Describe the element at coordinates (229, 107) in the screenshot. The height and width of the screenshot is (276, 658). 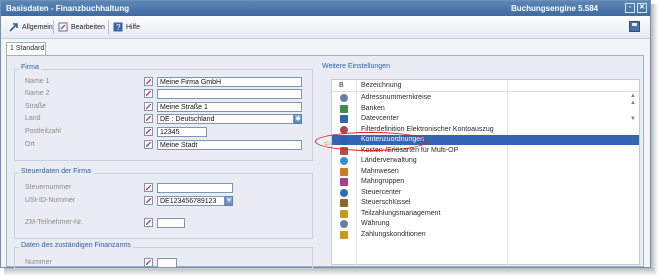
I see `strasse-field: Meine Straße 1` at that location.